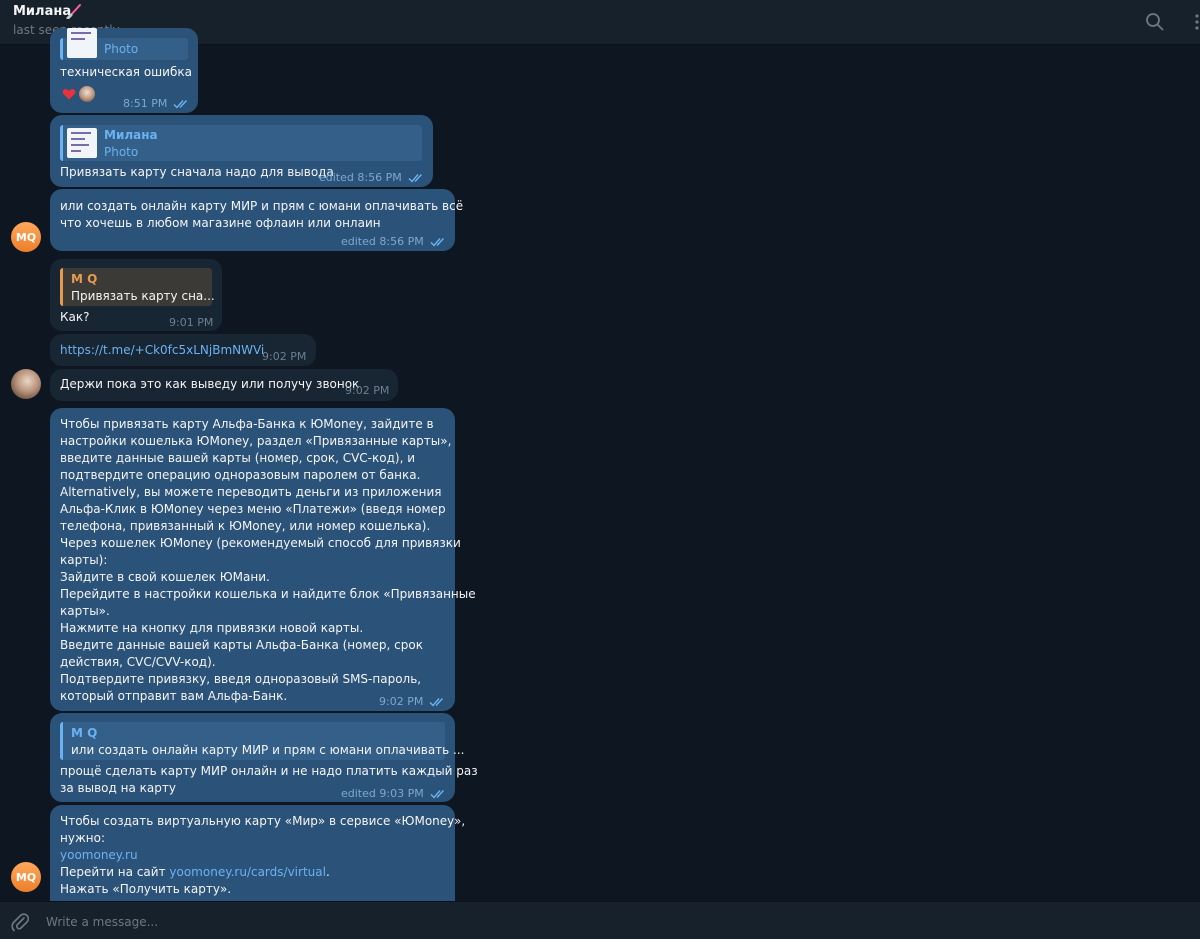 The width and height of the screenshot is (1200, 939). What do you see at coordinates (327, 872) in the screenshot?
I see `line-suffix: .` at bounding box center [327, 872].